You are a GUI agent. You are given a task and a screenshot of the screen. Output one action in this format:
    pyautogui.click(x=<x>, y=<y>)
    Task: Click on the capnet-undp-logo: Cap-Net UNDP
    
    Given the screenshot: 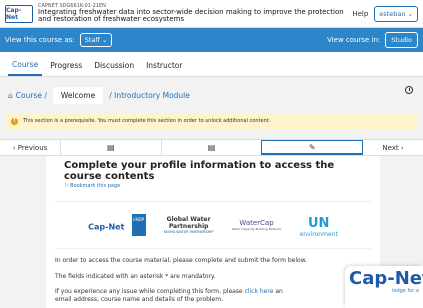 What is the action you would take?
    pyautogui.click(x=117, y=225)
    